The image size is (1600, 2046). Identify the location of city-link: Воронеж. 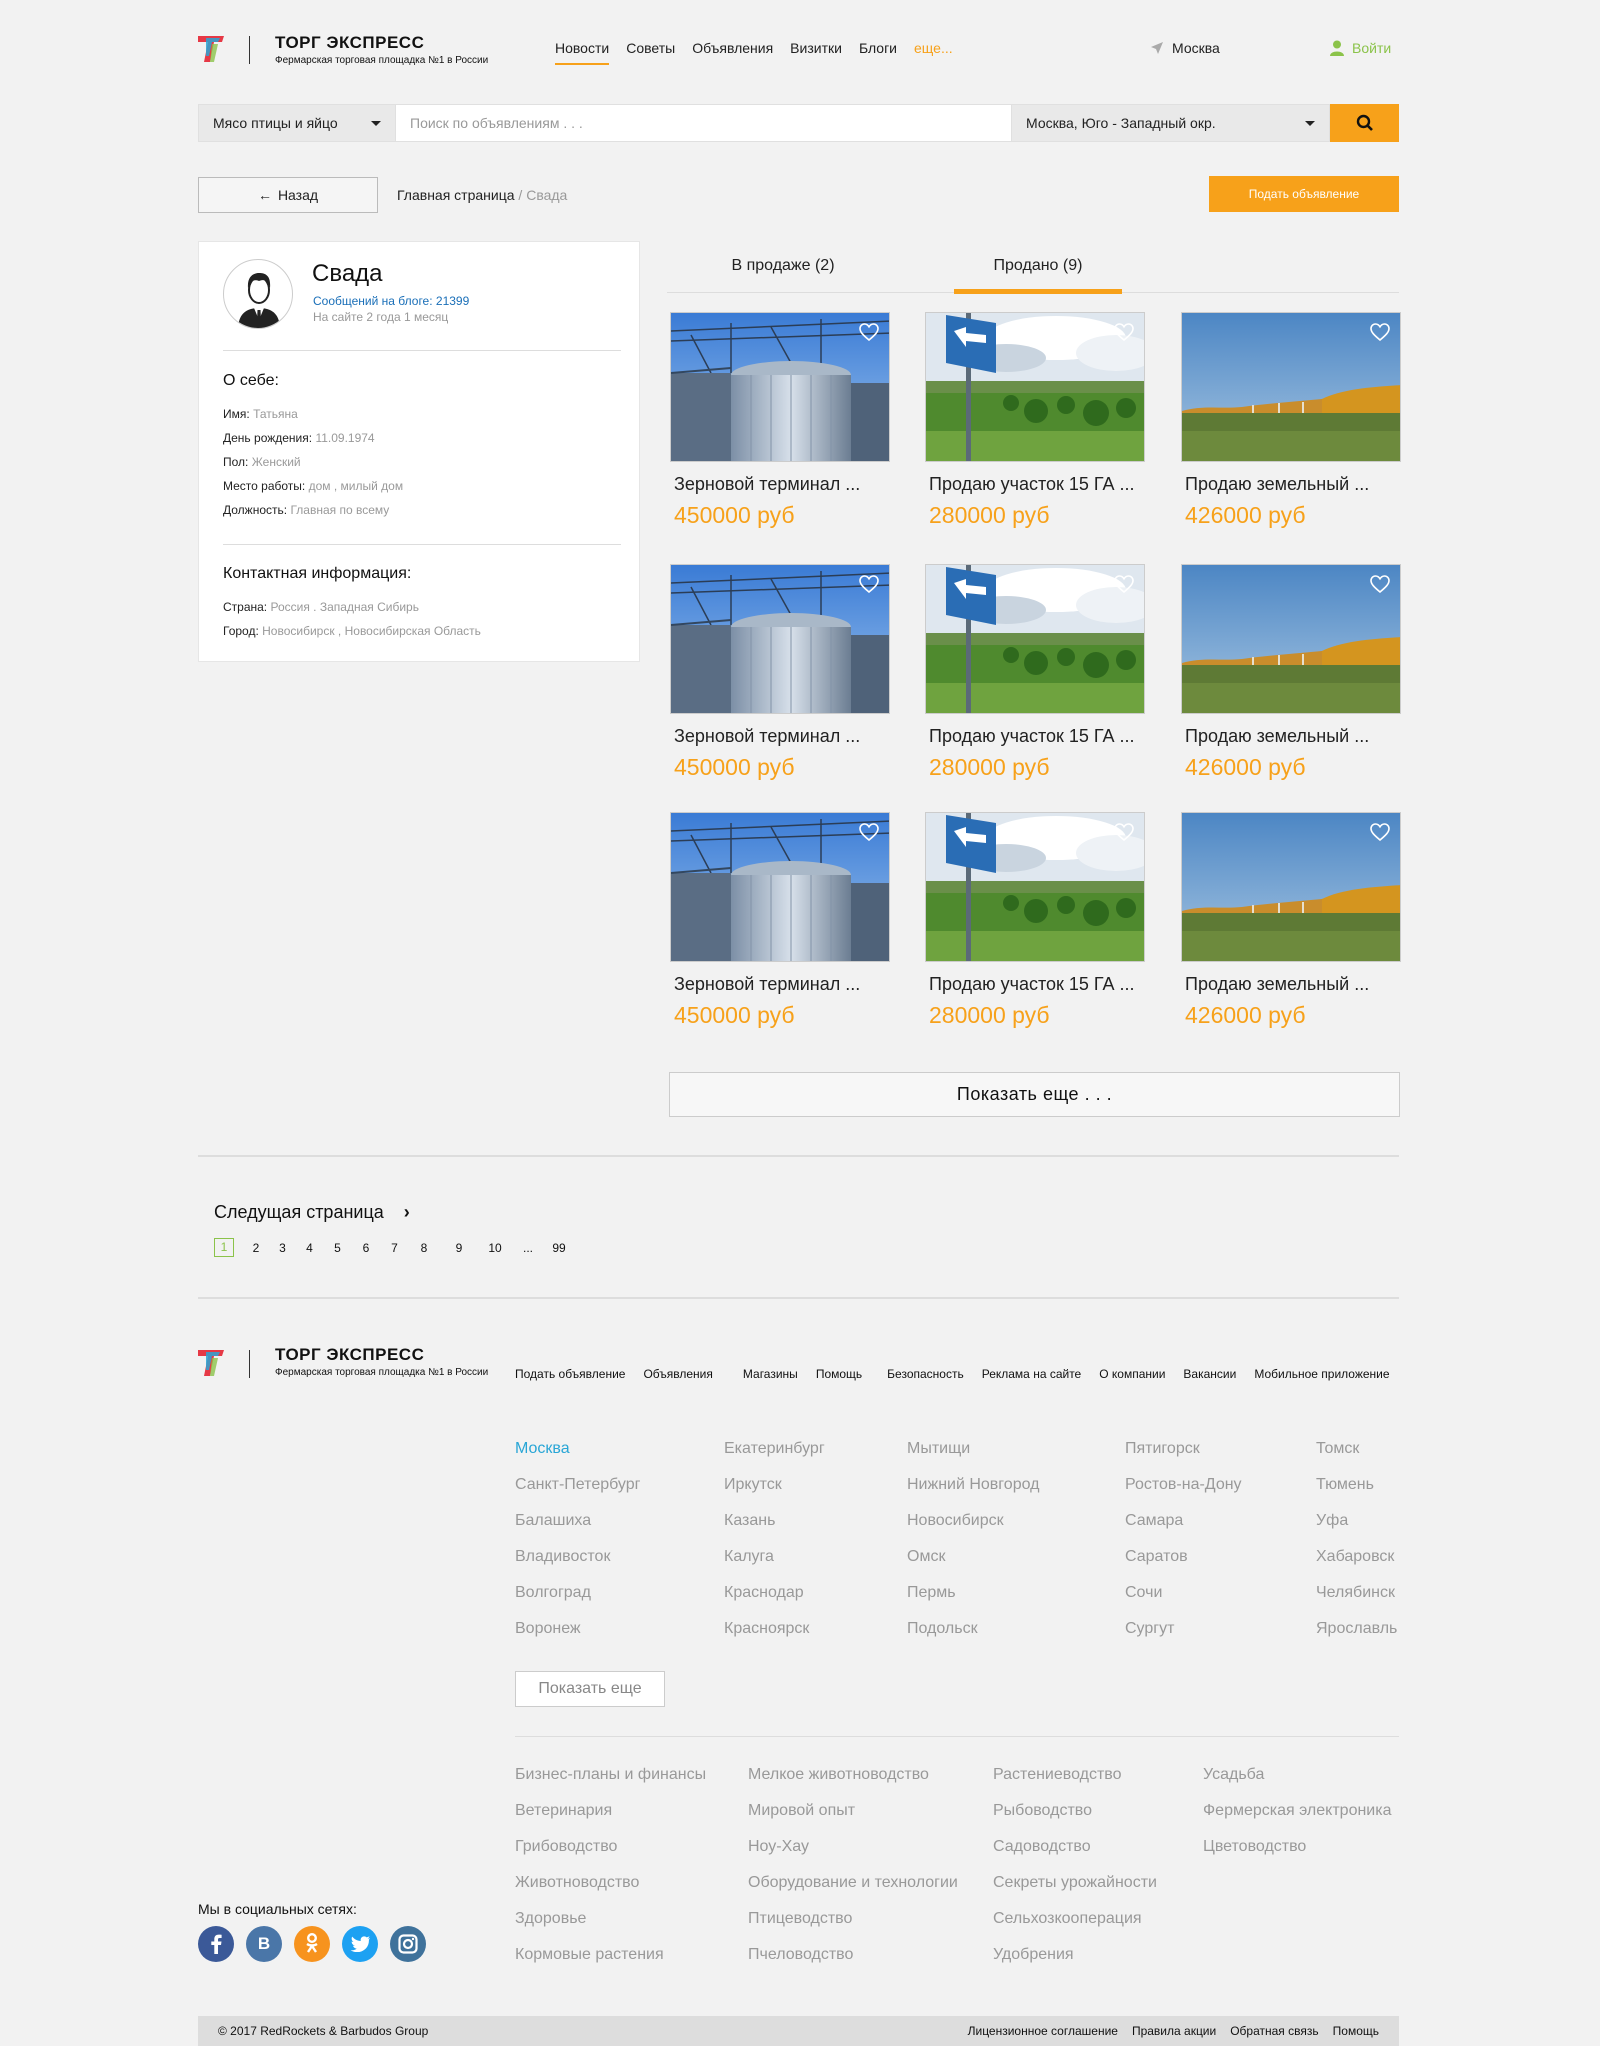
(577, 1629).